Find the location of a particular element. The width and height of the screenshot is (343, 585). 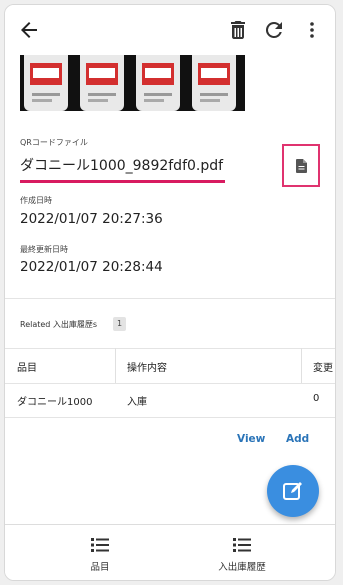

table-top-border is located at coordinates (170, 348).